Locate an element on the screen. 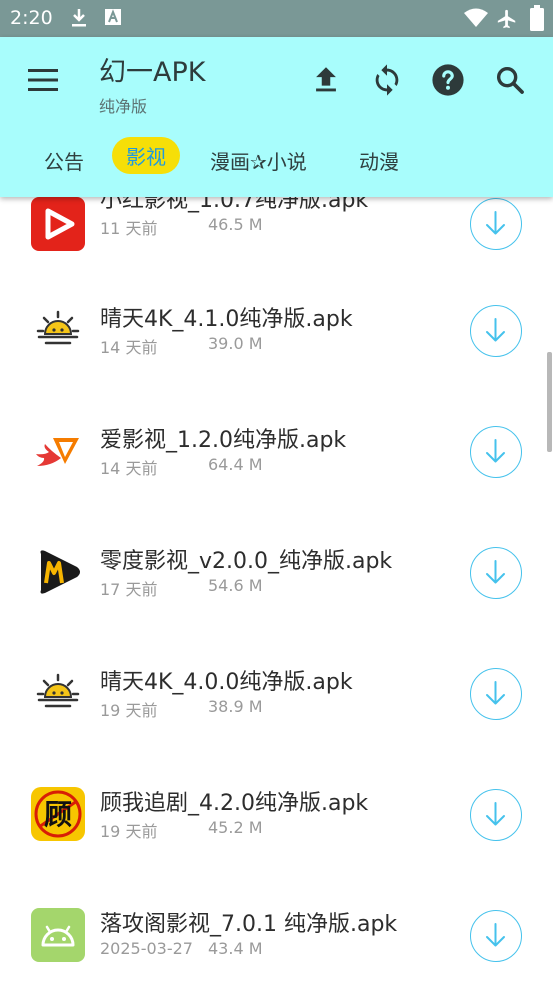  list-item: 零度影视_v2.0.0_纯净版.apk 17 天前 54.6 M is located at coordinates (276, 583).